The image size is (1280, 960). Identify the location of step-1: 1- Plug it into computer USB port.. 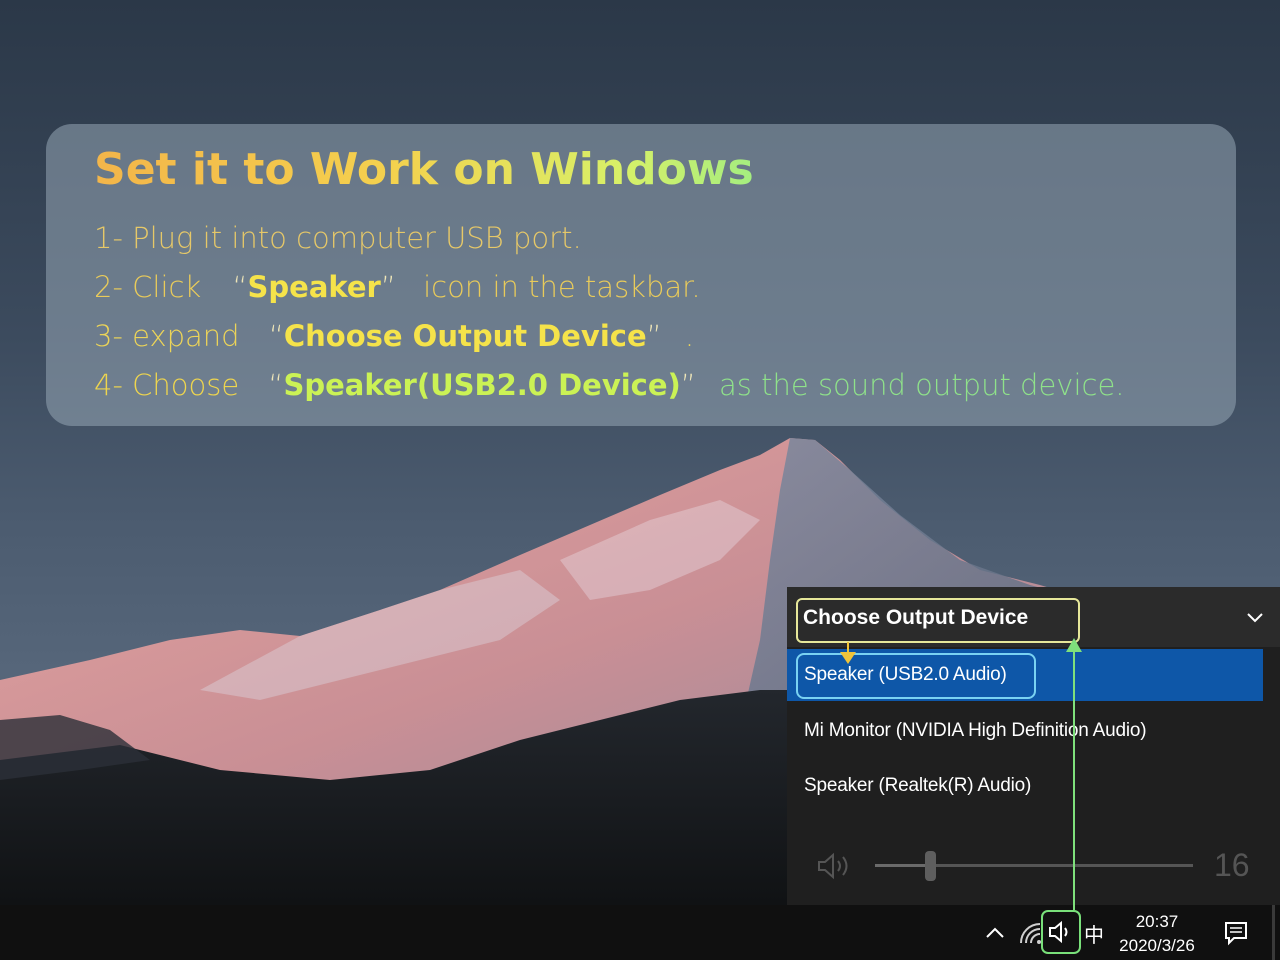
(338, 238).